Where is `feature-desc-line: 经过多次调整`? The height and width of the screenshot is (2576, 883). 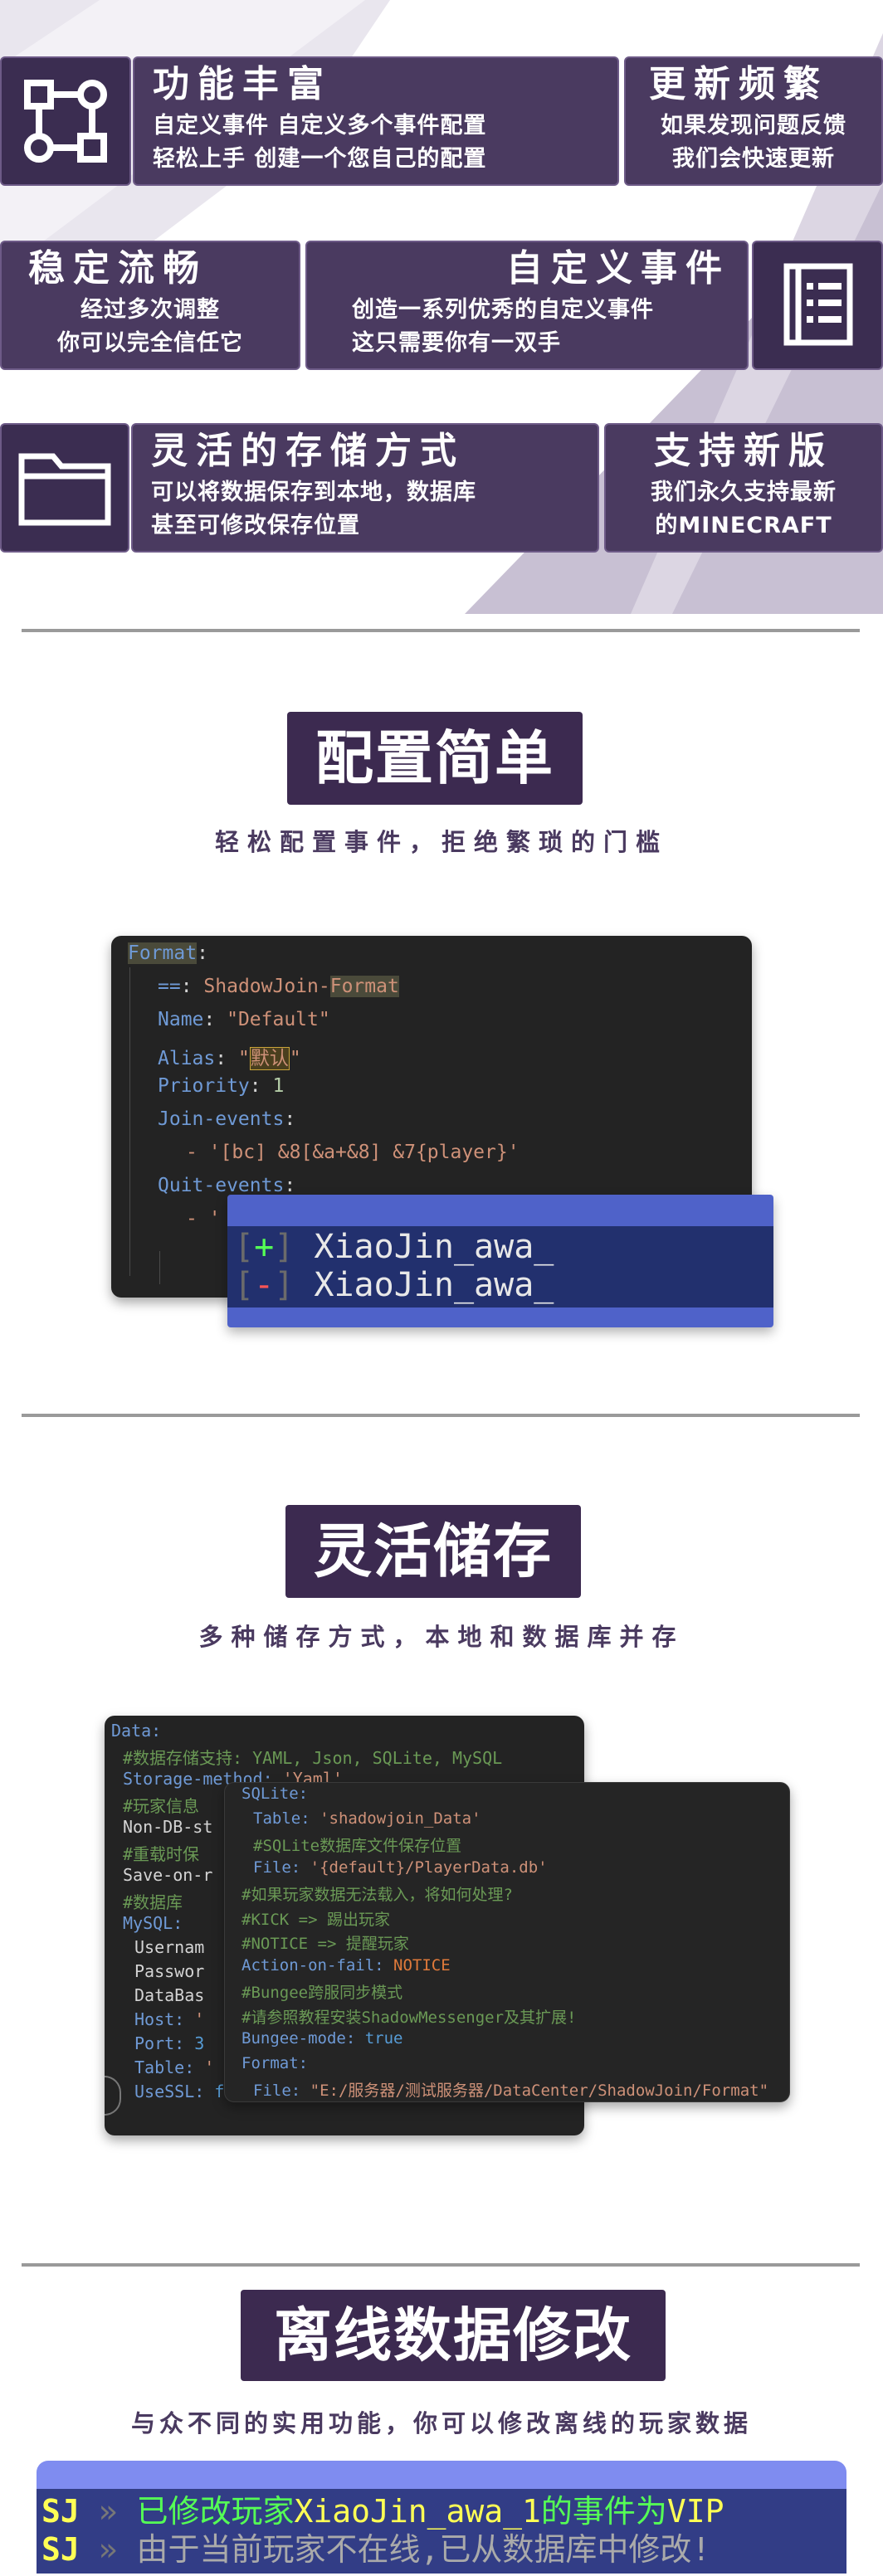 feature-desc-line: 经过多次调整 is located at coordinates (150, 310).